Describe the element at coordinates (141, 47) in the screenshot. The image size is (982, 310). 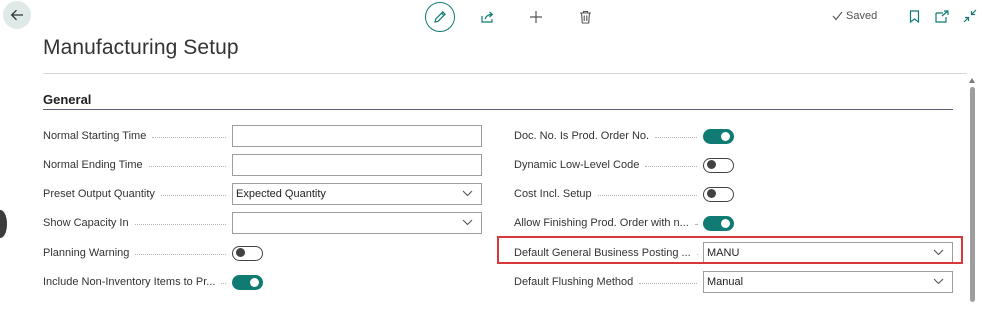
I see `page-title: Manufacturing Setup` at that location.